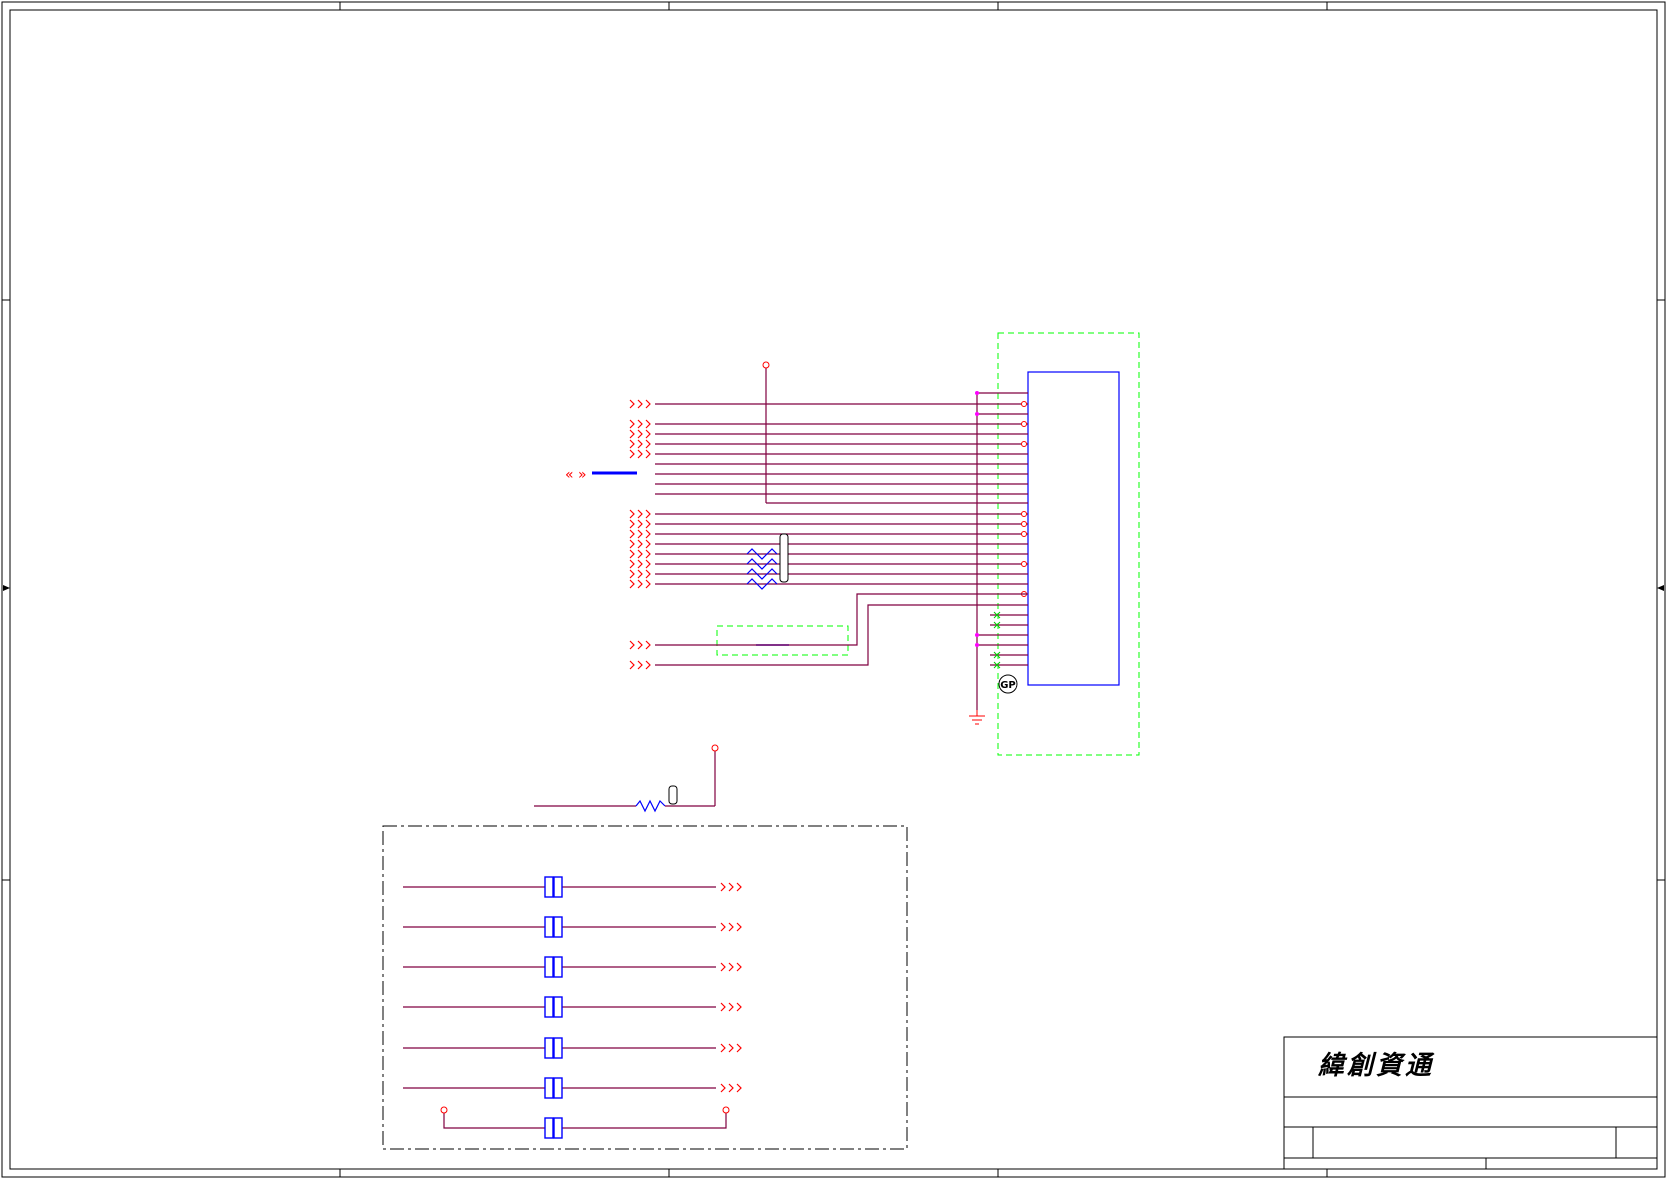 The image size is (1667, 1179). I want to click on connector-pins, so click(1010, 535).